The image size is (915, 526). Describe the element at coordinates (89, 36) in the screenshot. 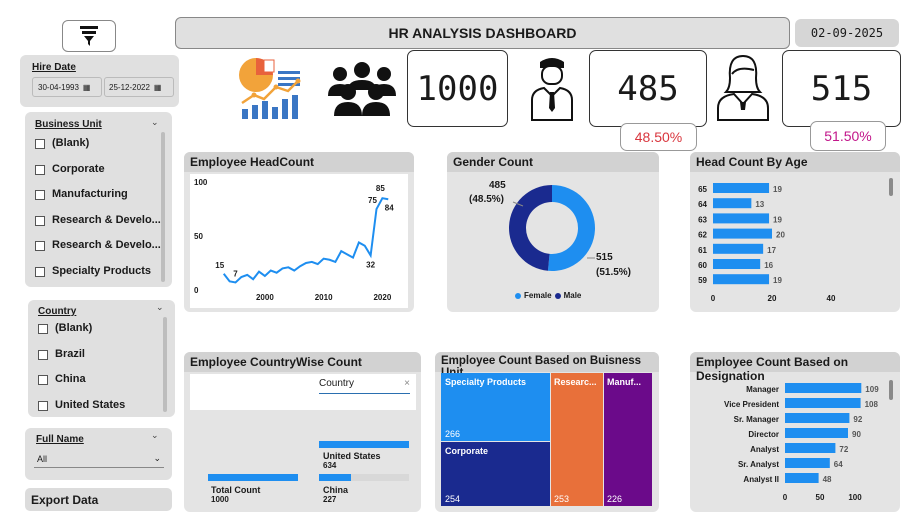

I see `filter-button` at that location.